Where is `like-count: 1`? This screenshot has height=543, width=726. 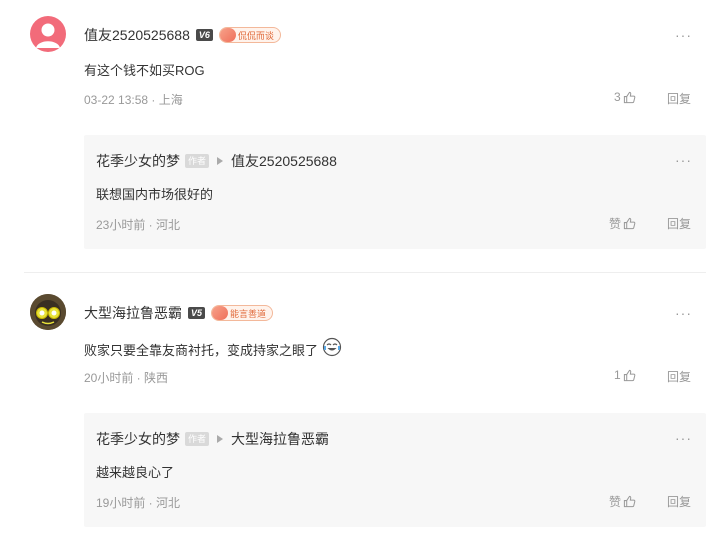
like-count: 1 is located at coordinates (617, 375).